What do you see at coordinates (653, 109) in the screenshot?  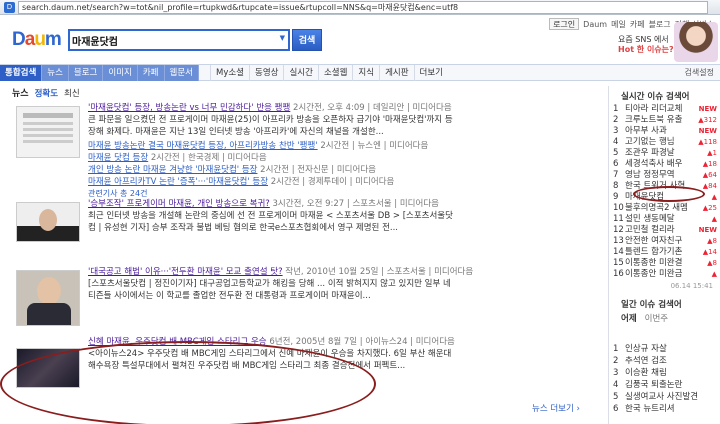 I see `rank-keyword: 티아라 리더교체` at bounding box center [653, 109].